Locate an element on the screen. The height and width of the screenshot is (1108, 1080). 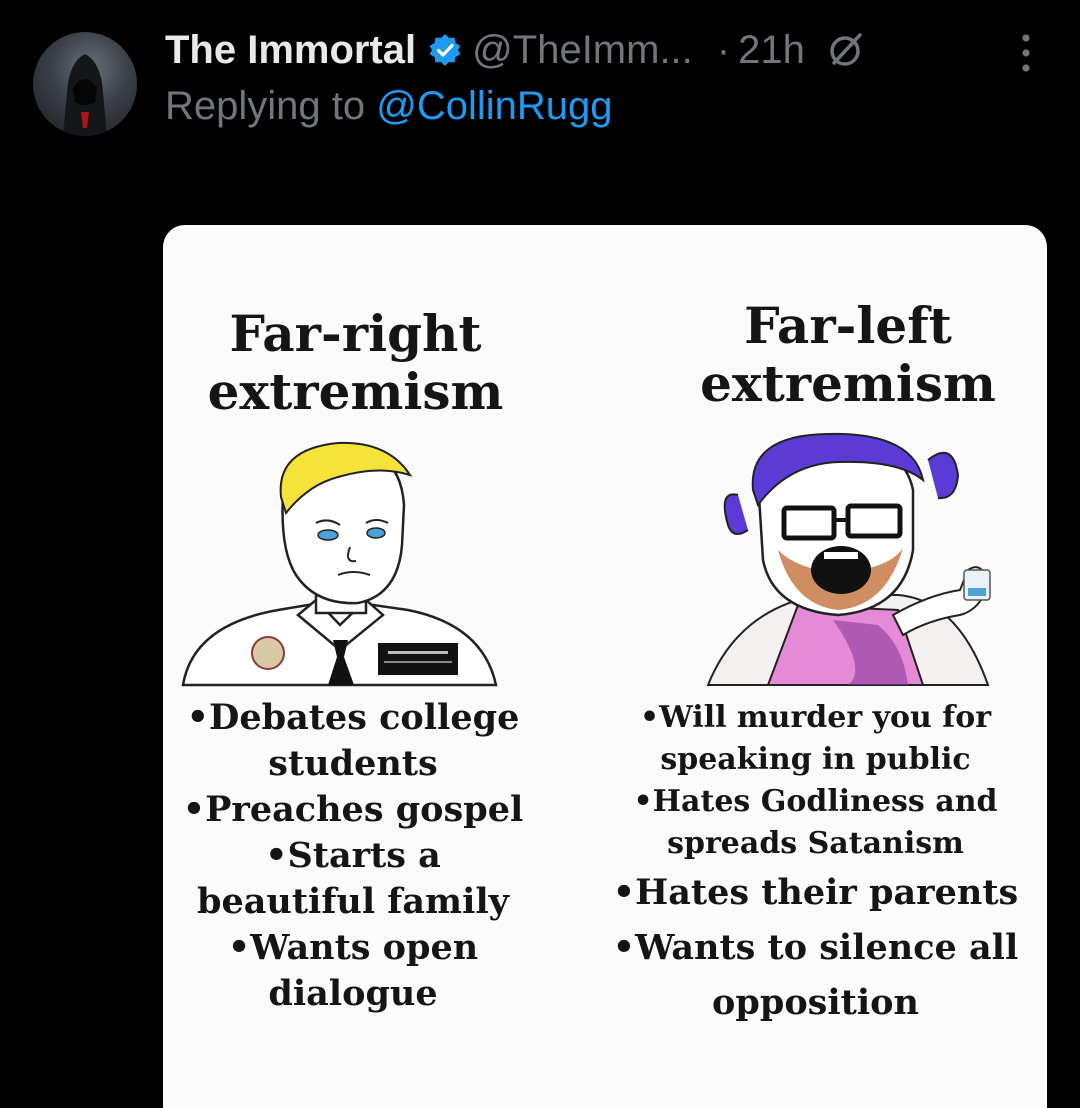
right-point-line: spreads Satanism is located at coordinates (815, 843).